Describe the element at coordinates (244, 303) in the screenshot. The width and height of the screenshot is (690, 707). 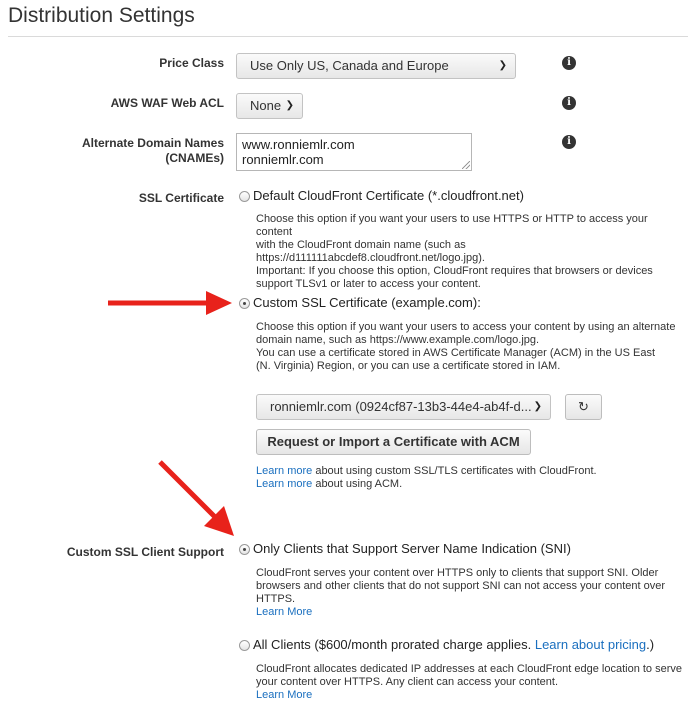
I see `custom-cert-radio` at that location.